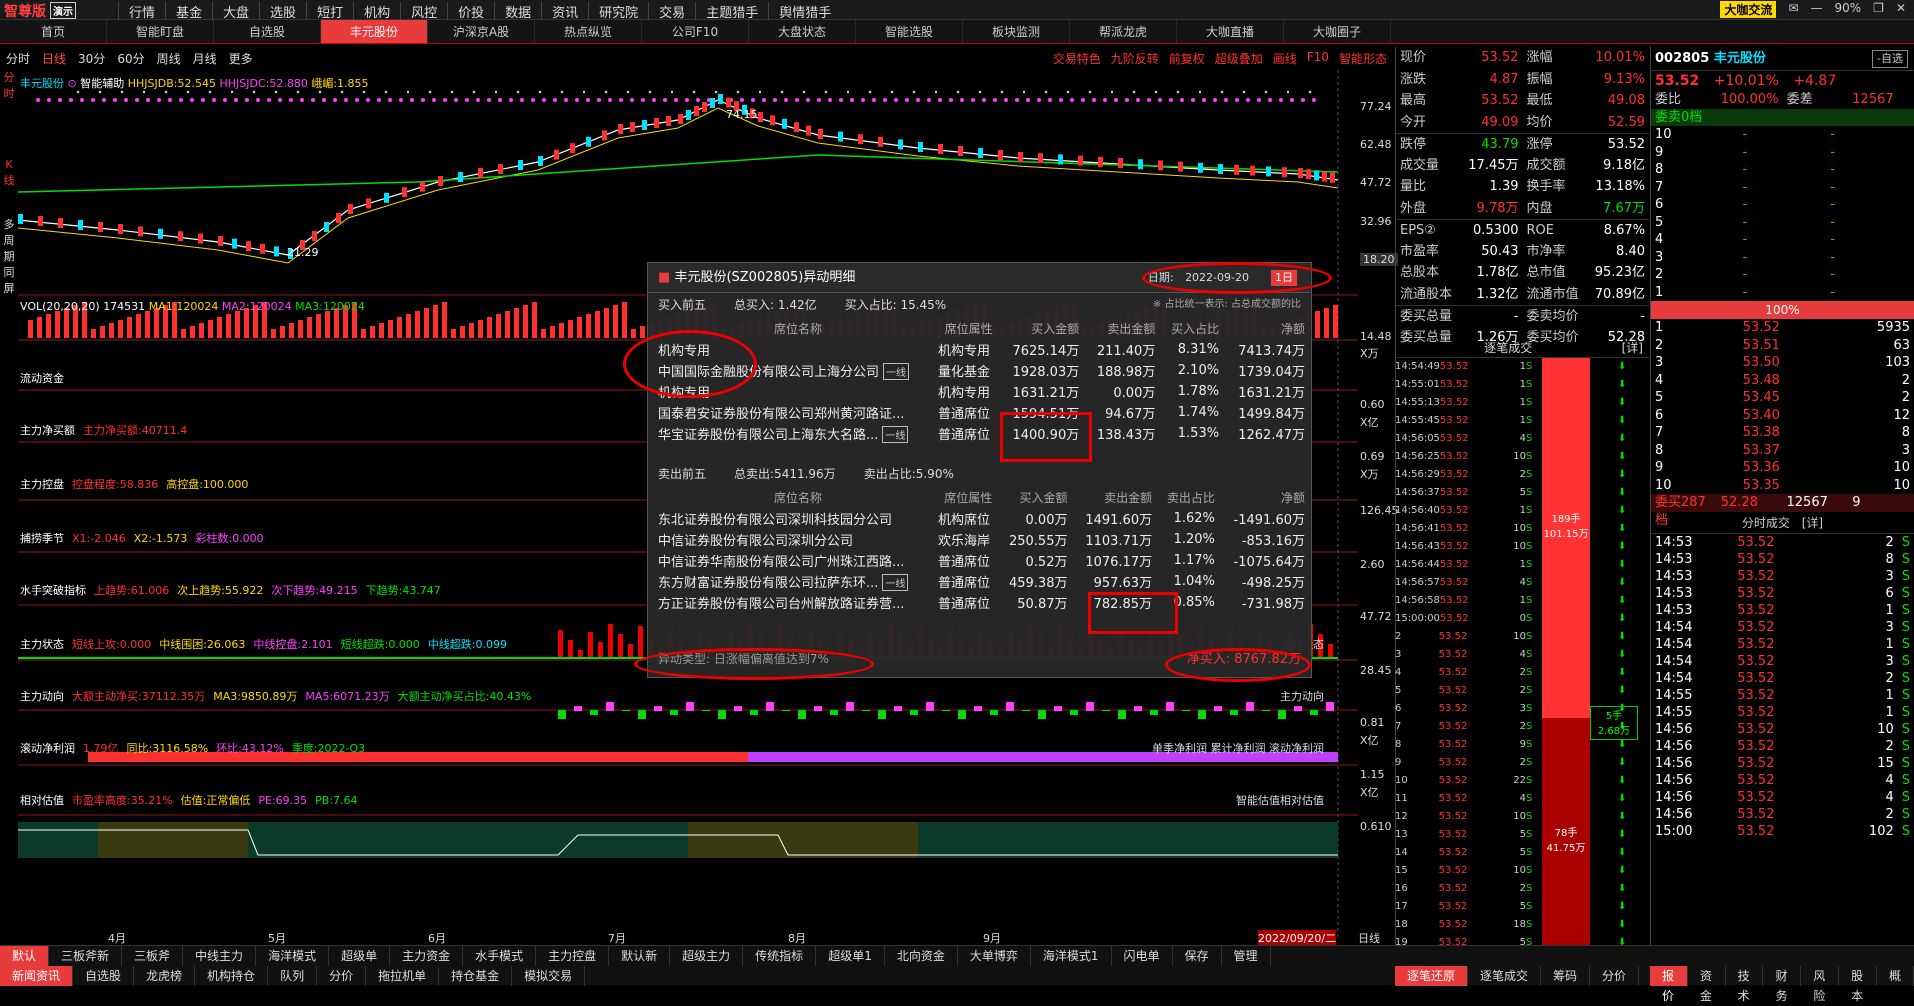  What do you see at coordinates (1142, 956) in the screenshot?
I see `bottom-tab: 闪电单` at bounding box center [1142, 956].